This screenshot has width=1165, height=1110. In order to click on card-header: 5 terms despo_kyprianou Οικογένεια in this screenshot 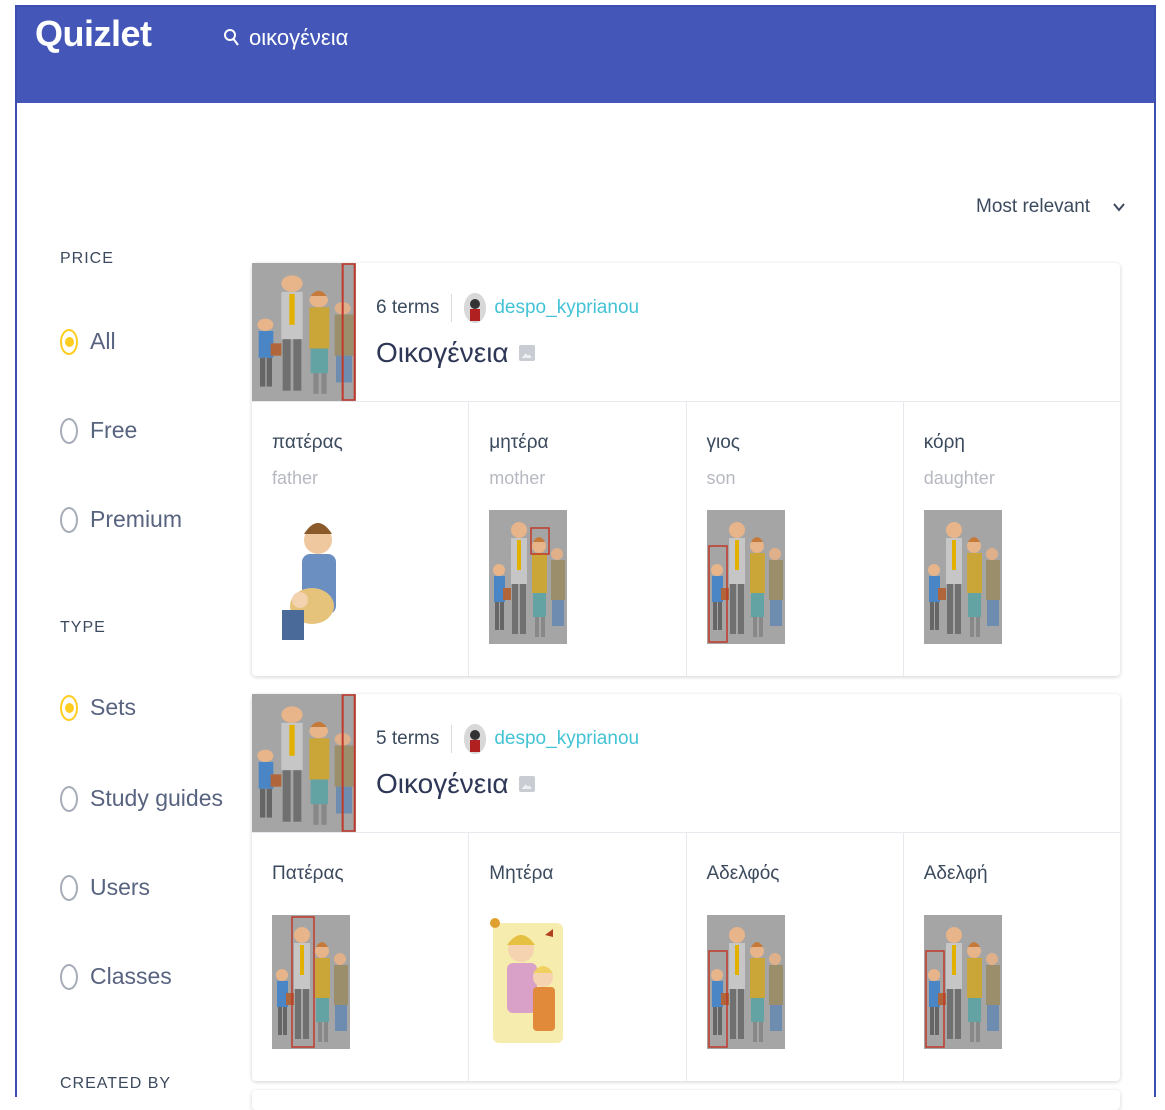, I will do `click(686, 763)`.